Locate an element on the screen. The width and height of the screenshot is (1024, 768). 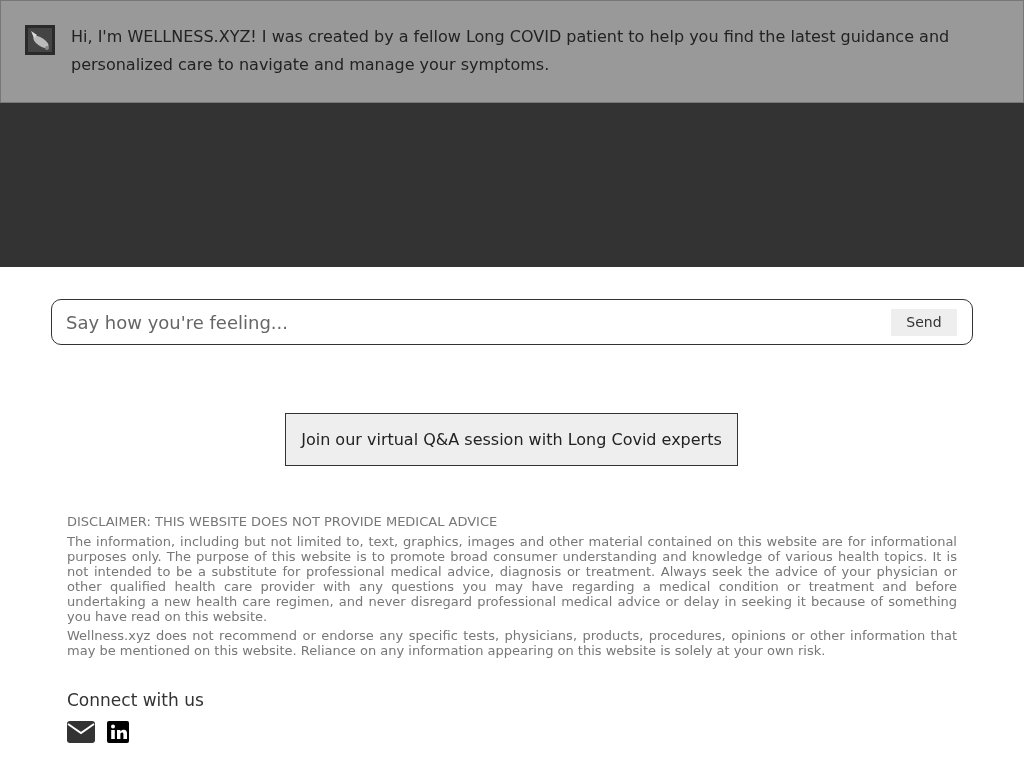
email-icon is located at coordinates (81, 732).